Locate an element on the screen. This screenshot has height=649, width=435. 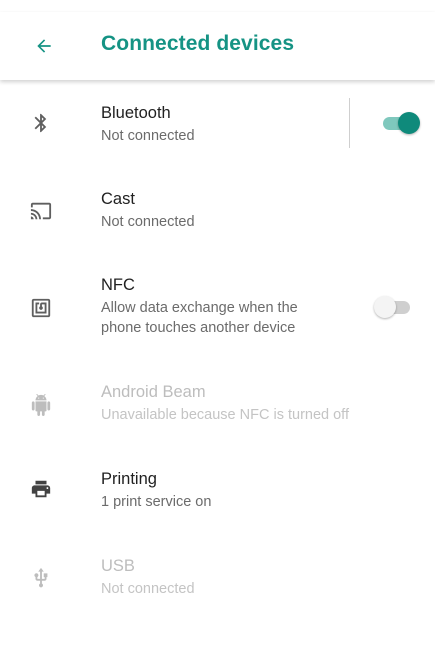
cast-title: Cast is located at coordinates (118, 199).